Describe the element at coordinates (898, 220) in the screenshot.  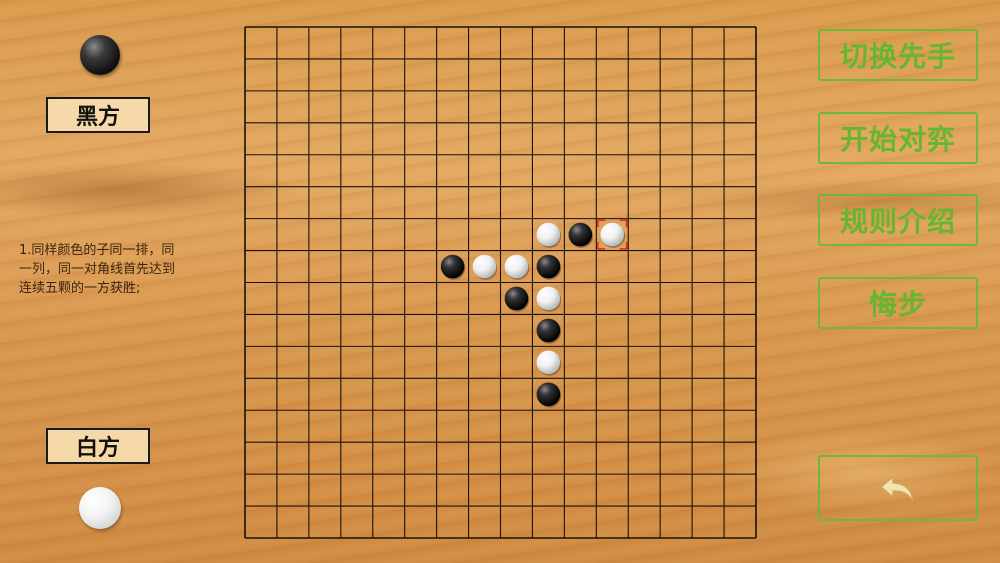
I see `rules-intro-button: 规则介绍` at that location.